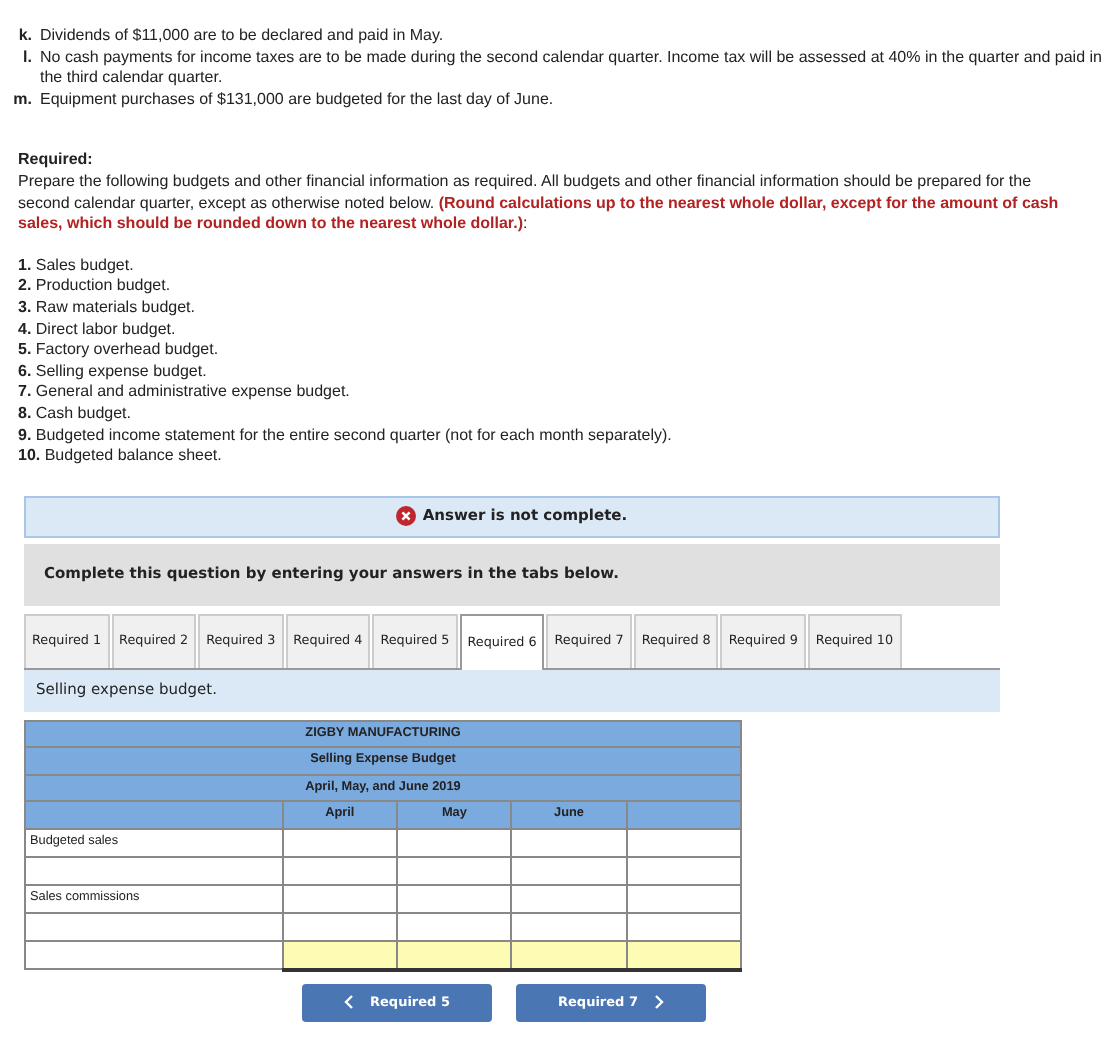  What do you see at coordinates (185, 393) in the screenshot?
I see `requirement-item: 7. General and administrative expense budget.` at bounding box center [185, 393].